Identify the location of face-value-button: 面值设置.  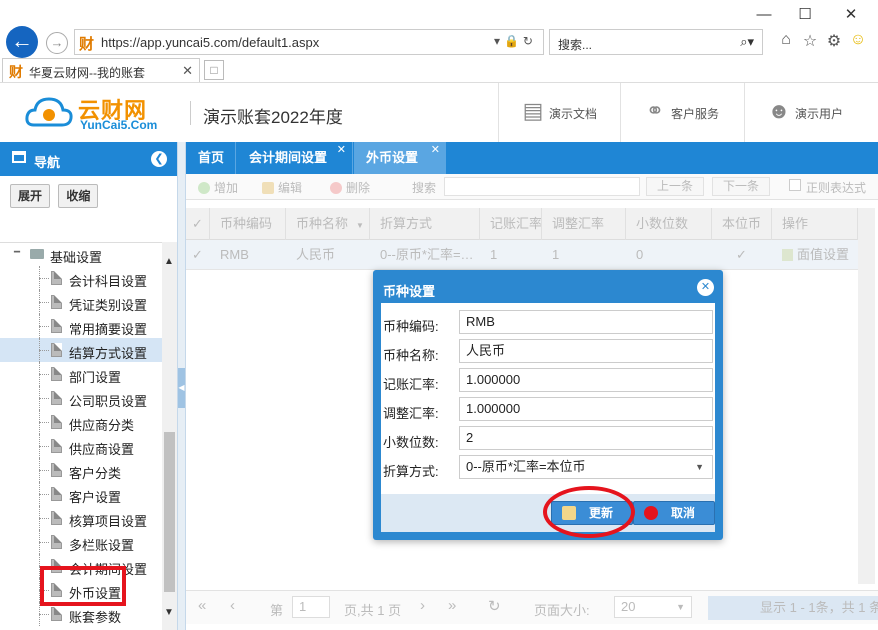
(815, 255).